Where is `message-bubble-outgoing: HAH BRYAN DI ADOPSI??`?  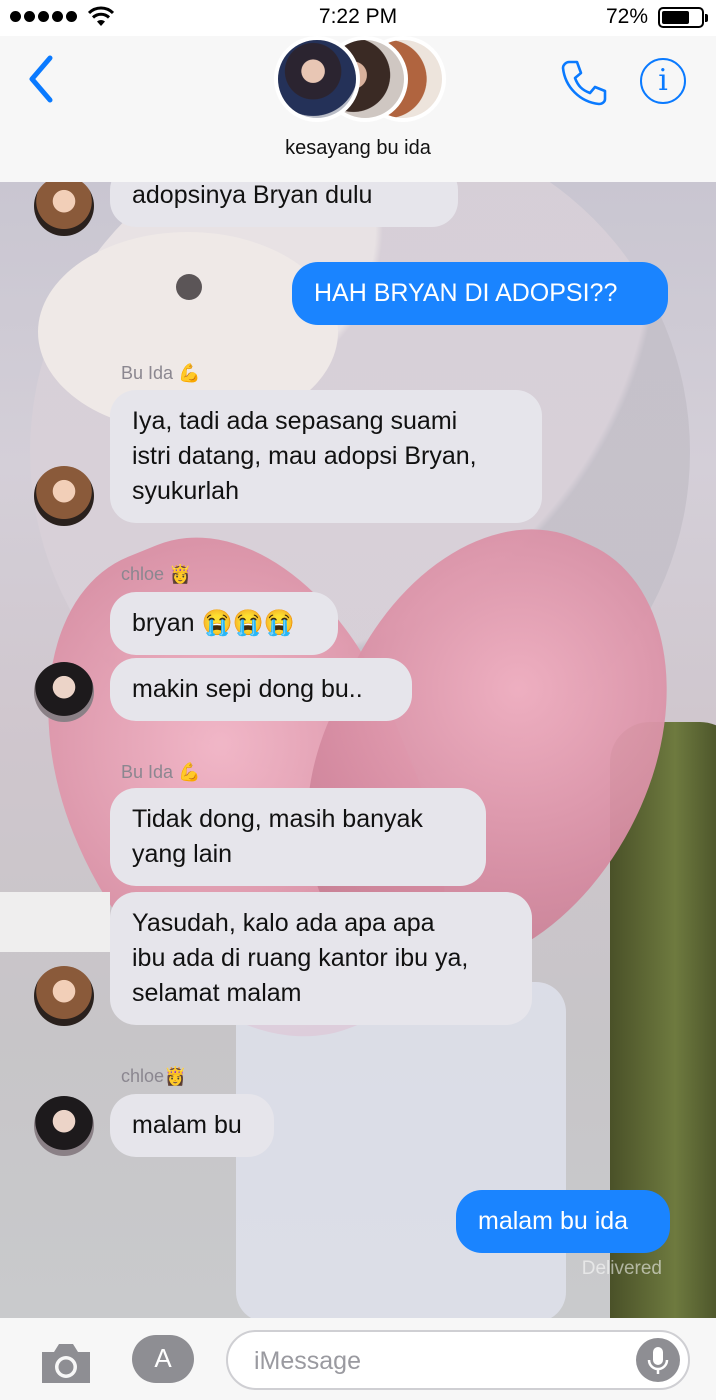 message-bubble-outgoing: HAH BRYAN DI ADOPSI?? is located at coordinates (480, 293).